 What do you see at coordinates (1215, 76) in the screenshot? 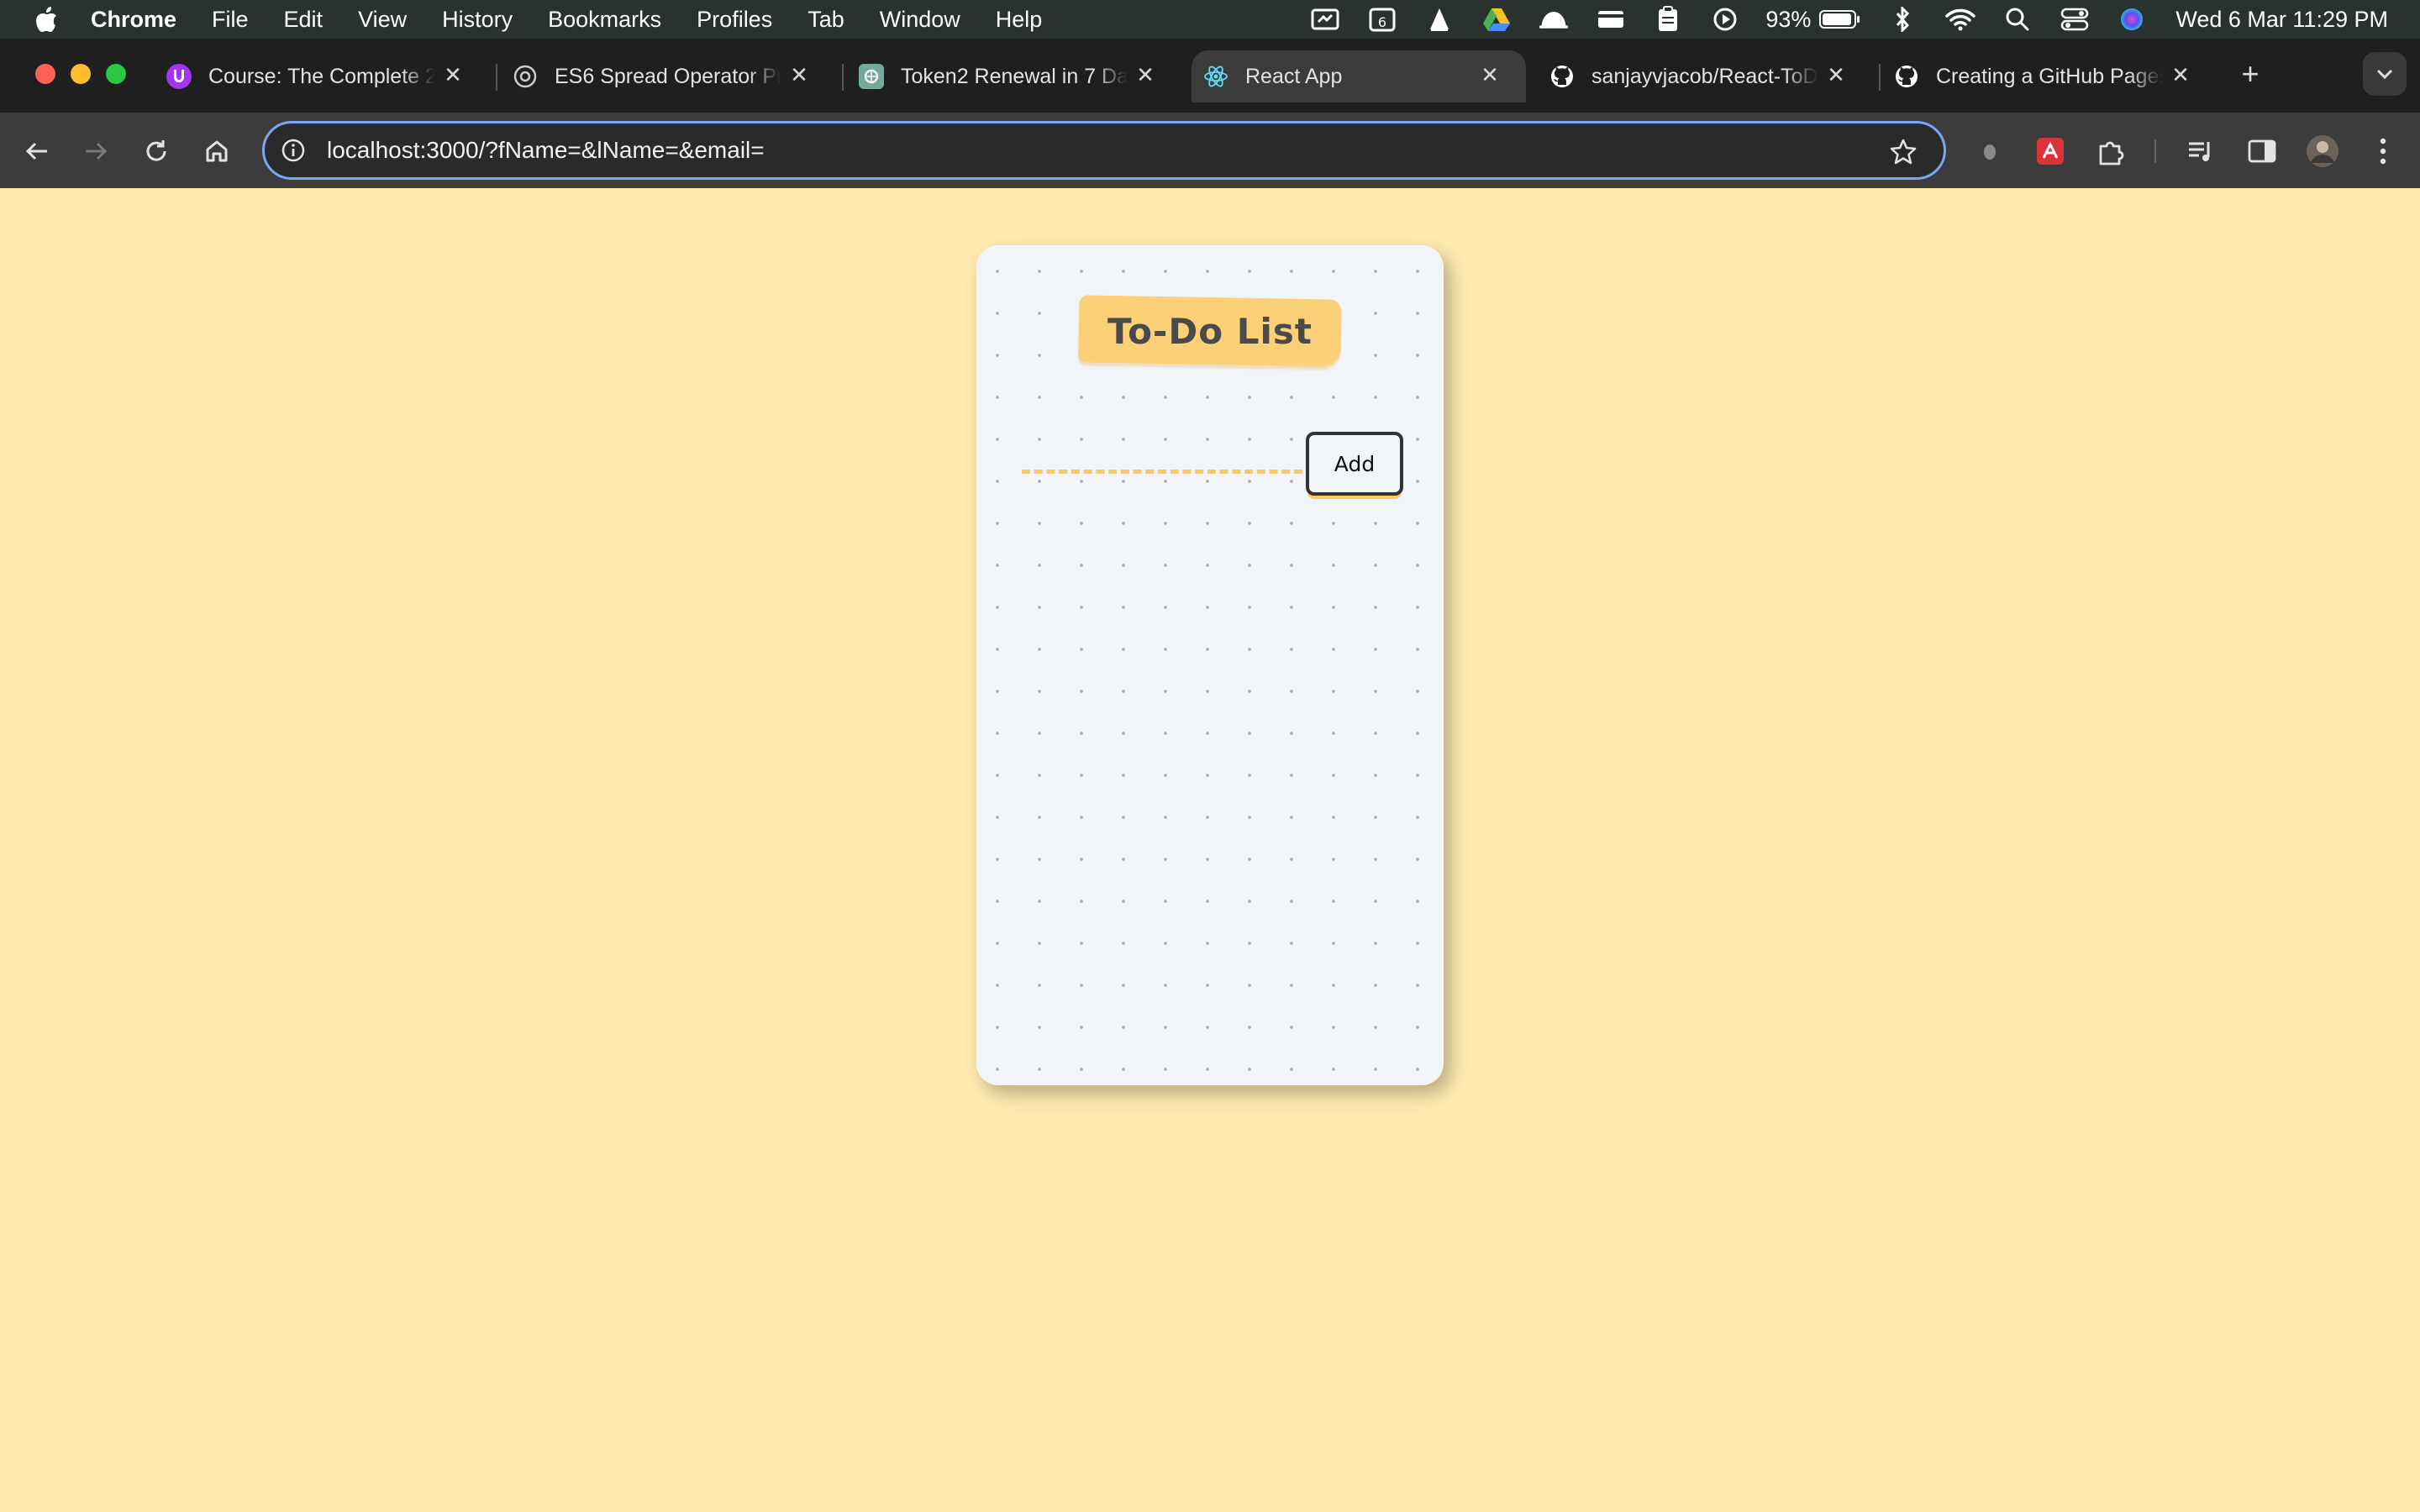
I see `react-icon` at bounding box center [1215, 76].